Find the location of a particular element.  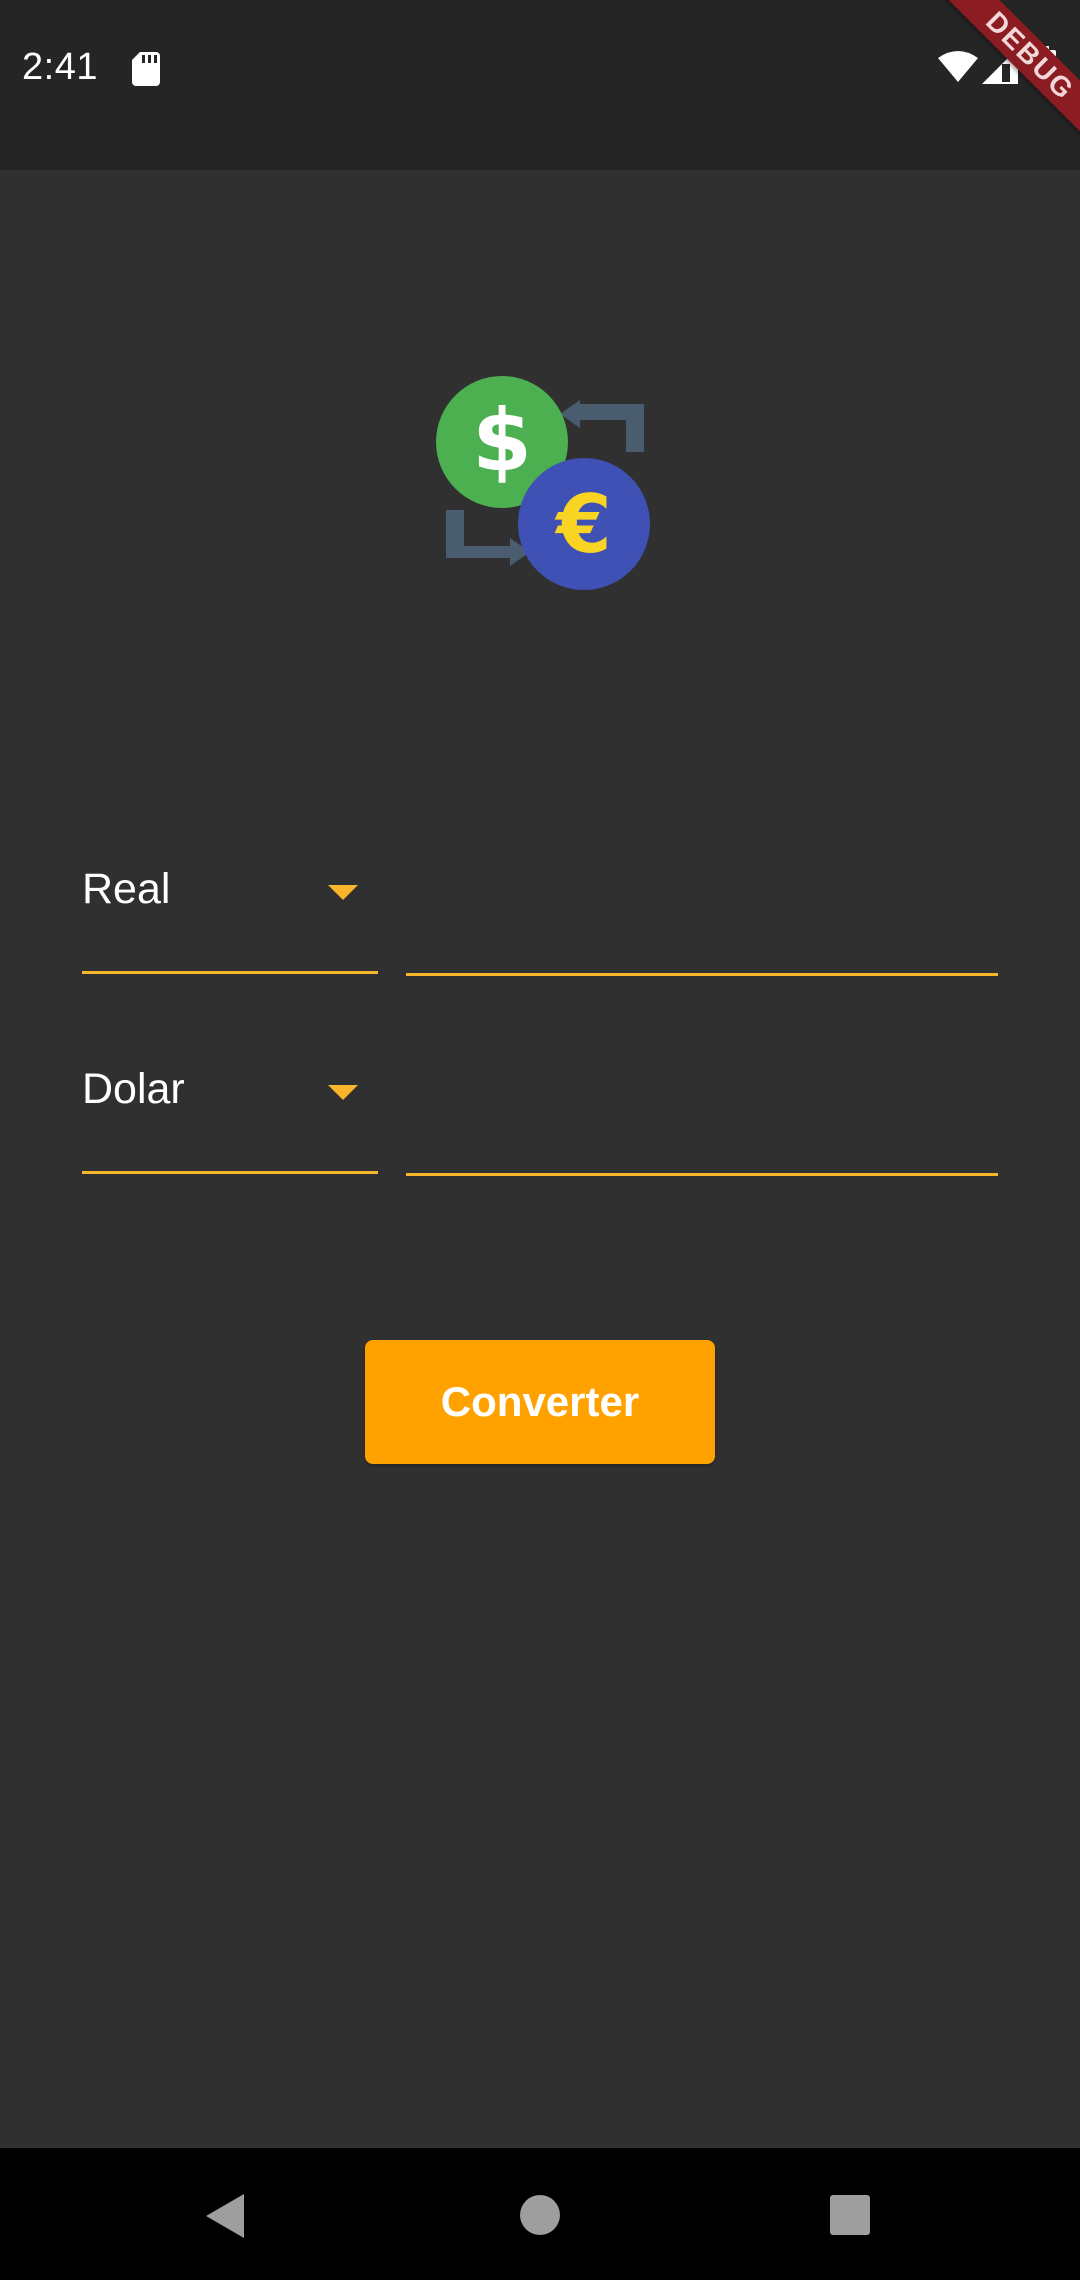

navigation-bar is located at coordinates (540, 2214).